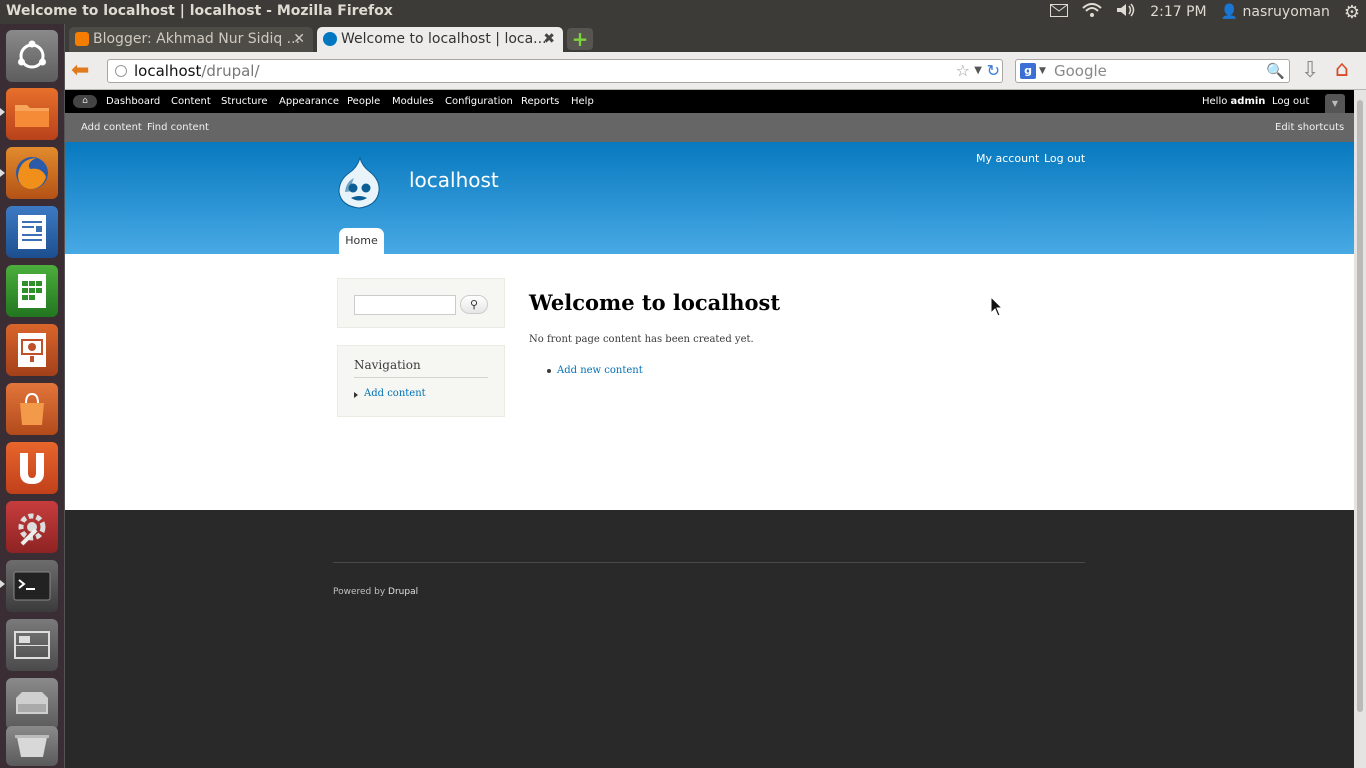 The image size is (1366, 768). What do you see at coordinates (993, 71) in the screenshot?
I see `reload-icon: ↻` at bounding box center [993, 71].